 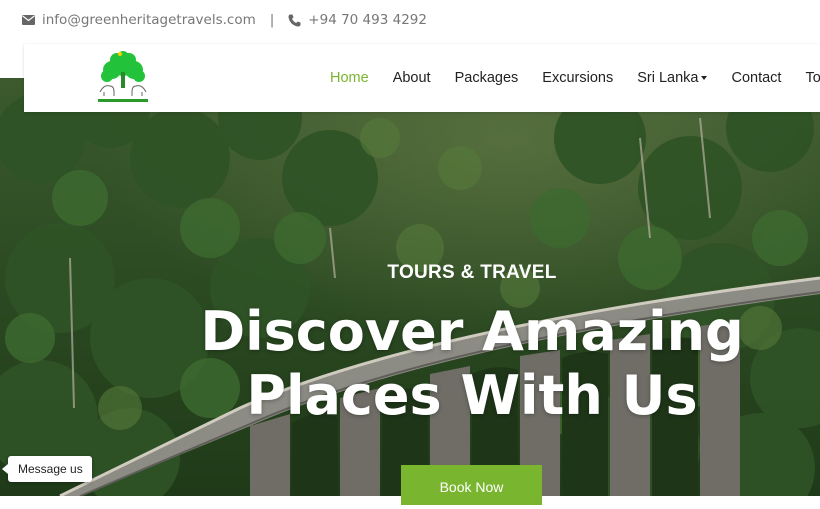 What do you see at coordinates (123, 78) in the screenshot?
I see `green-heritage-logo` at bounding box center [123, 78].